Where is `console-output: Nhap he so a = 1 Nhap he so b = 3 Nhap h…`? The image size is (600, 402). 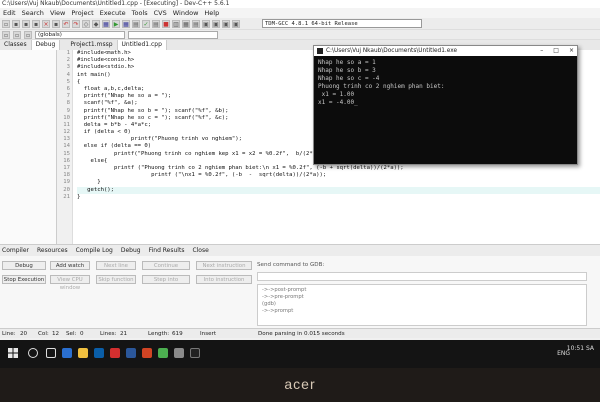 console-output: Nhap he so a = 1 Nhap he so b = 3 Nhap h… is located at coordinates (445, 83).